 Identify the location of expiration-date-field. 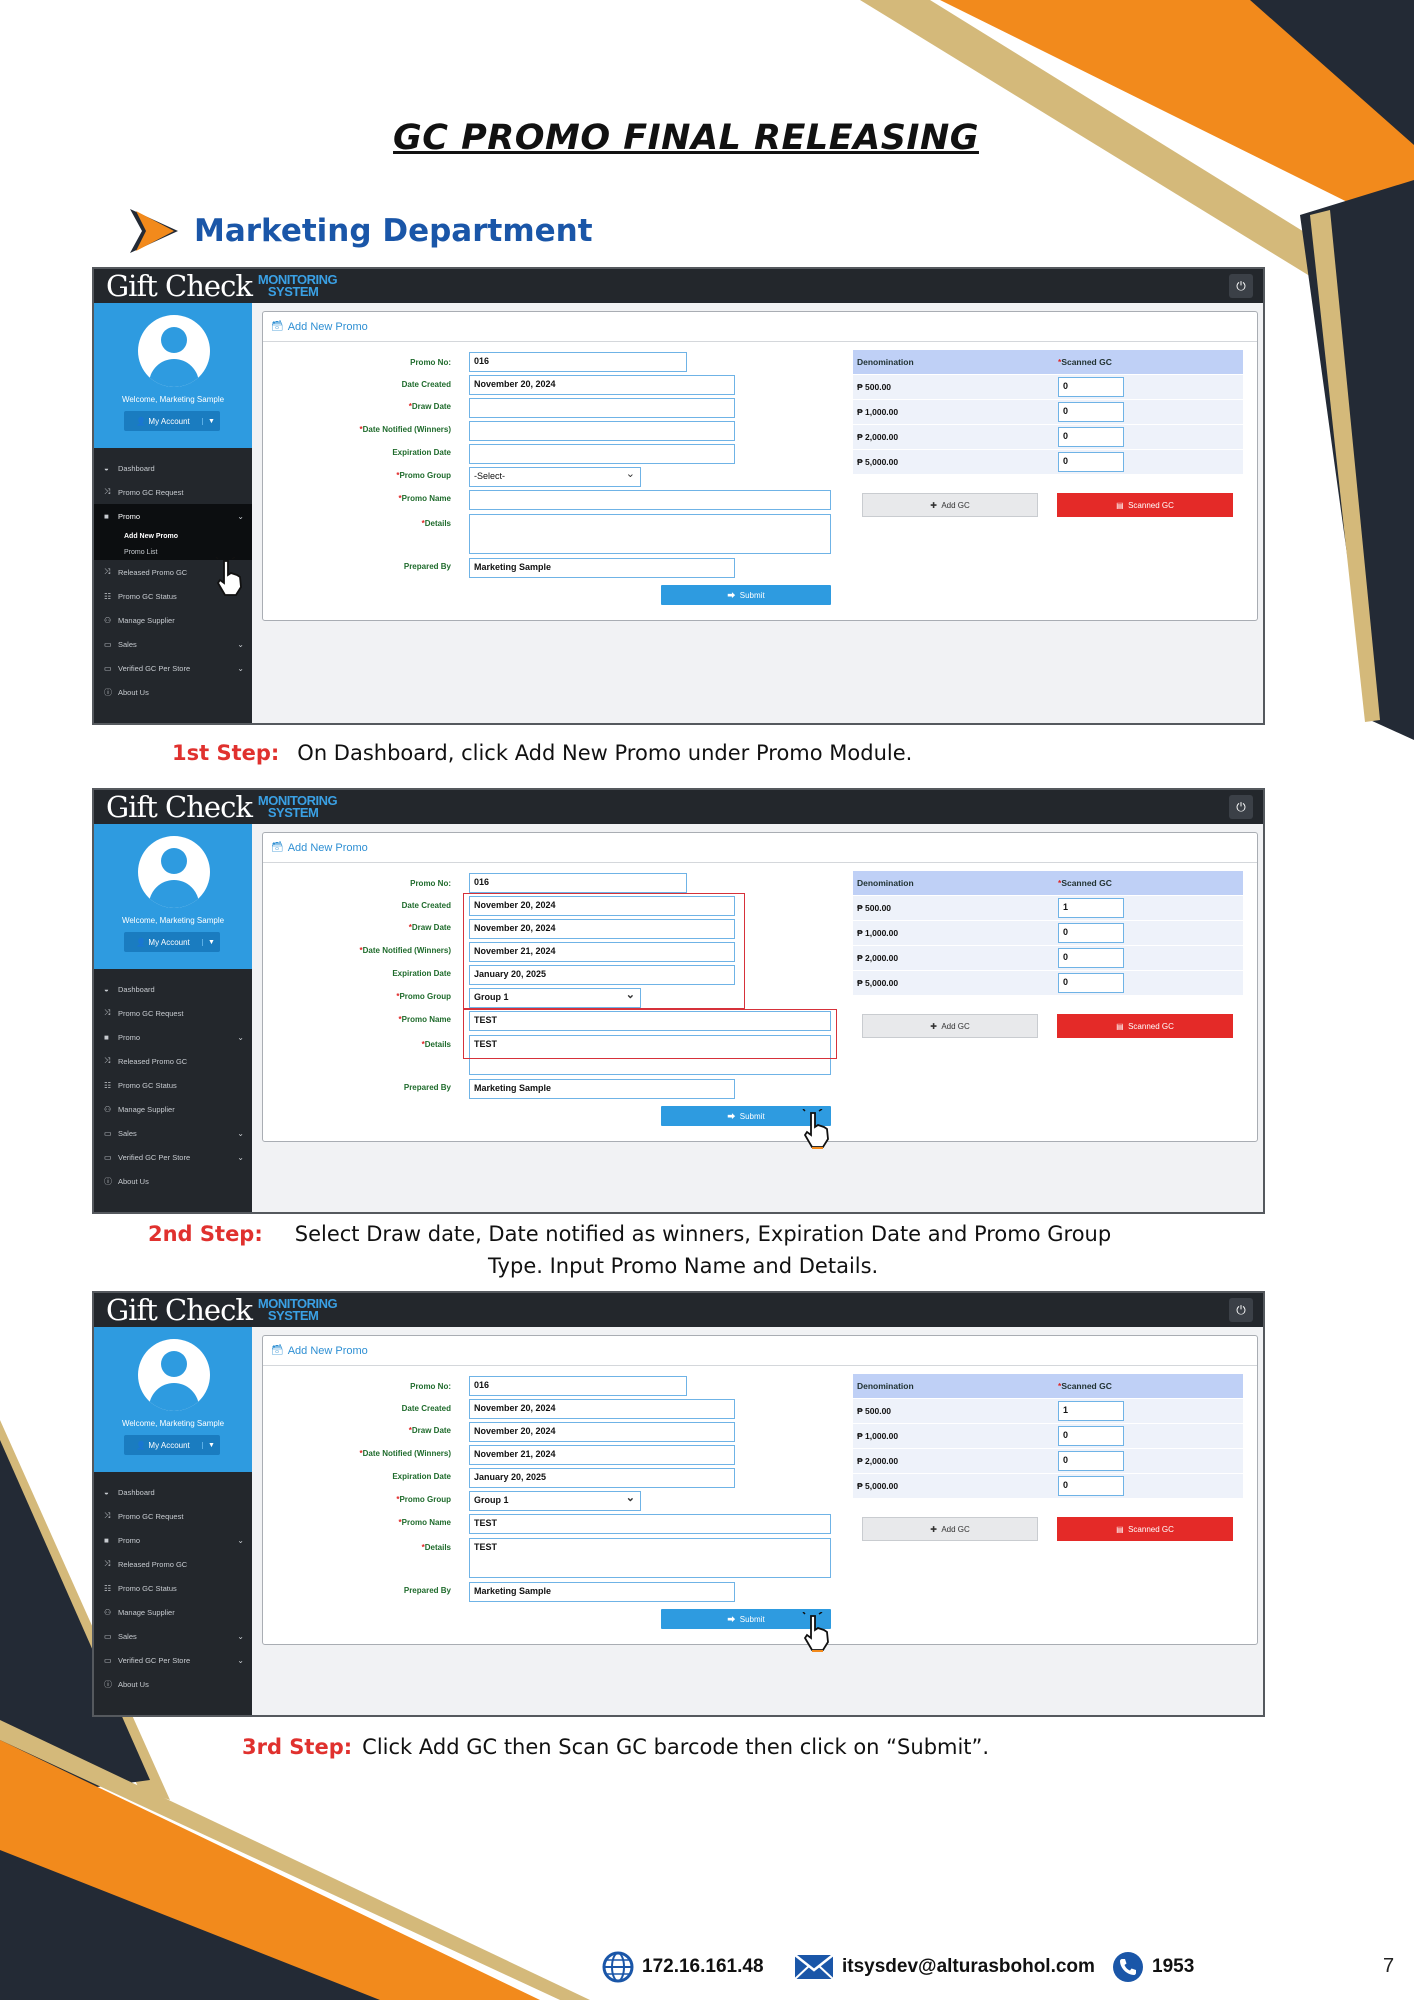
(602, 454).